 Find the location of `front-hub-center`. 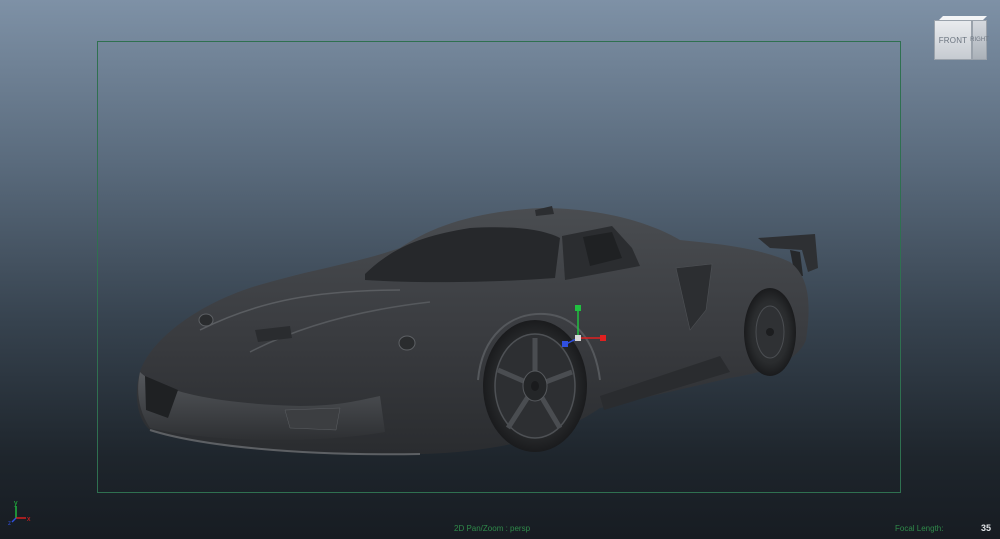

front-hub-center is located at coordinates (535, 386).